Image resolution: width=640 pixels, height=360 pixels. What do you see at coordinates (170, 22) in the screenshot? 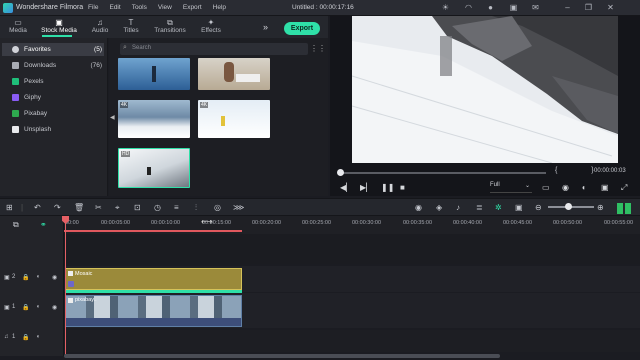
I see `transitions-icon: ⧉` at bounding box center [170, 22].